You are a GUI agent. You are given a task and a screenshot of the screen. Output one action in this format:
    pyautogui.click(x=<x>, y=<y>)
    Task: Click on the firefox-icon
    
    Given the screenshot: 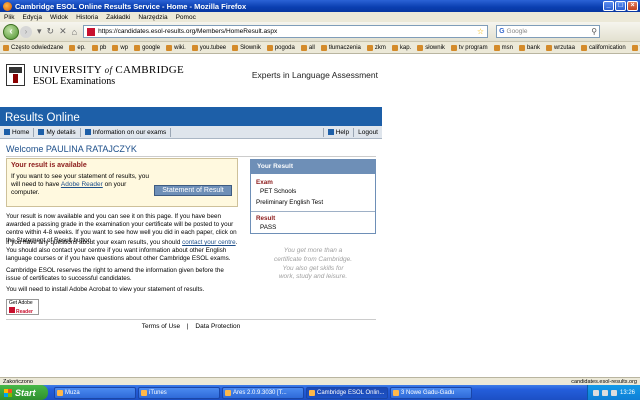 What is the action you would take?
    pyautogui.click(x=312, y=392)
    